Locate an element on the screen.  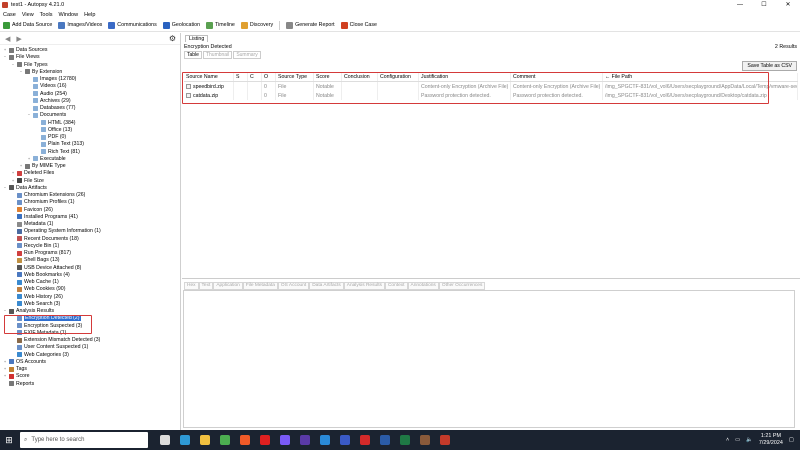
tree-node: Images (12780) is located at coordinates (51, 79).